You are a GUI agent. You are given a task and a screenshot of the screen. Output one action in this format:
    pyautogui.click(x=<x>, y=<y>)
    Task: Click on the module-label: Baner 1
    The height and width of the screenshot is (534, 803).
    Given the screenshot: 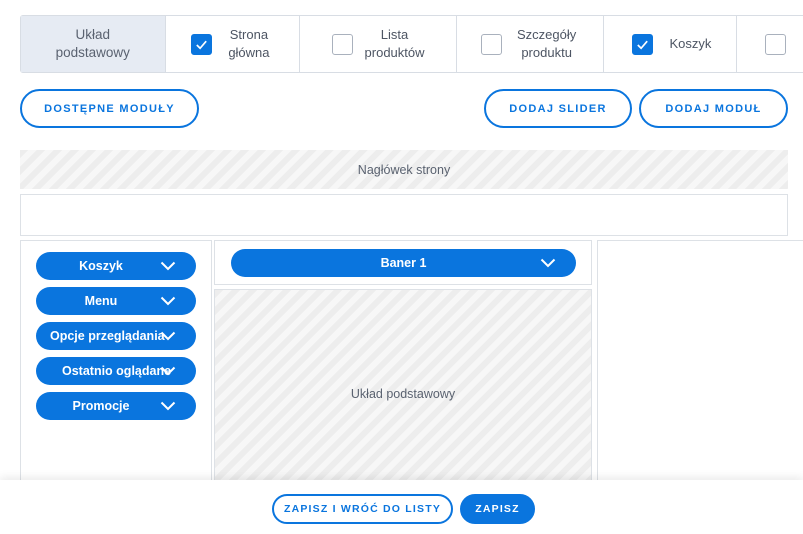 What is the action you would take?
    pyautogui.click(x=403, y=263)
    